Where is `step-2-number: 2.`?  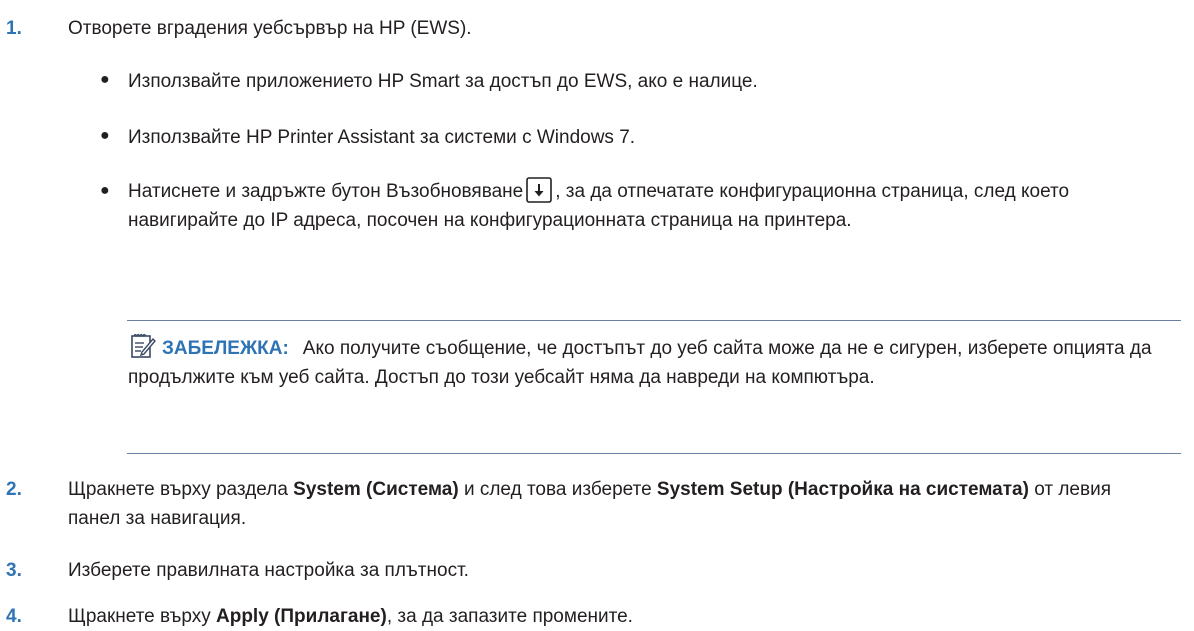 step-2-number: 2. is located at coordinates (14, 489).